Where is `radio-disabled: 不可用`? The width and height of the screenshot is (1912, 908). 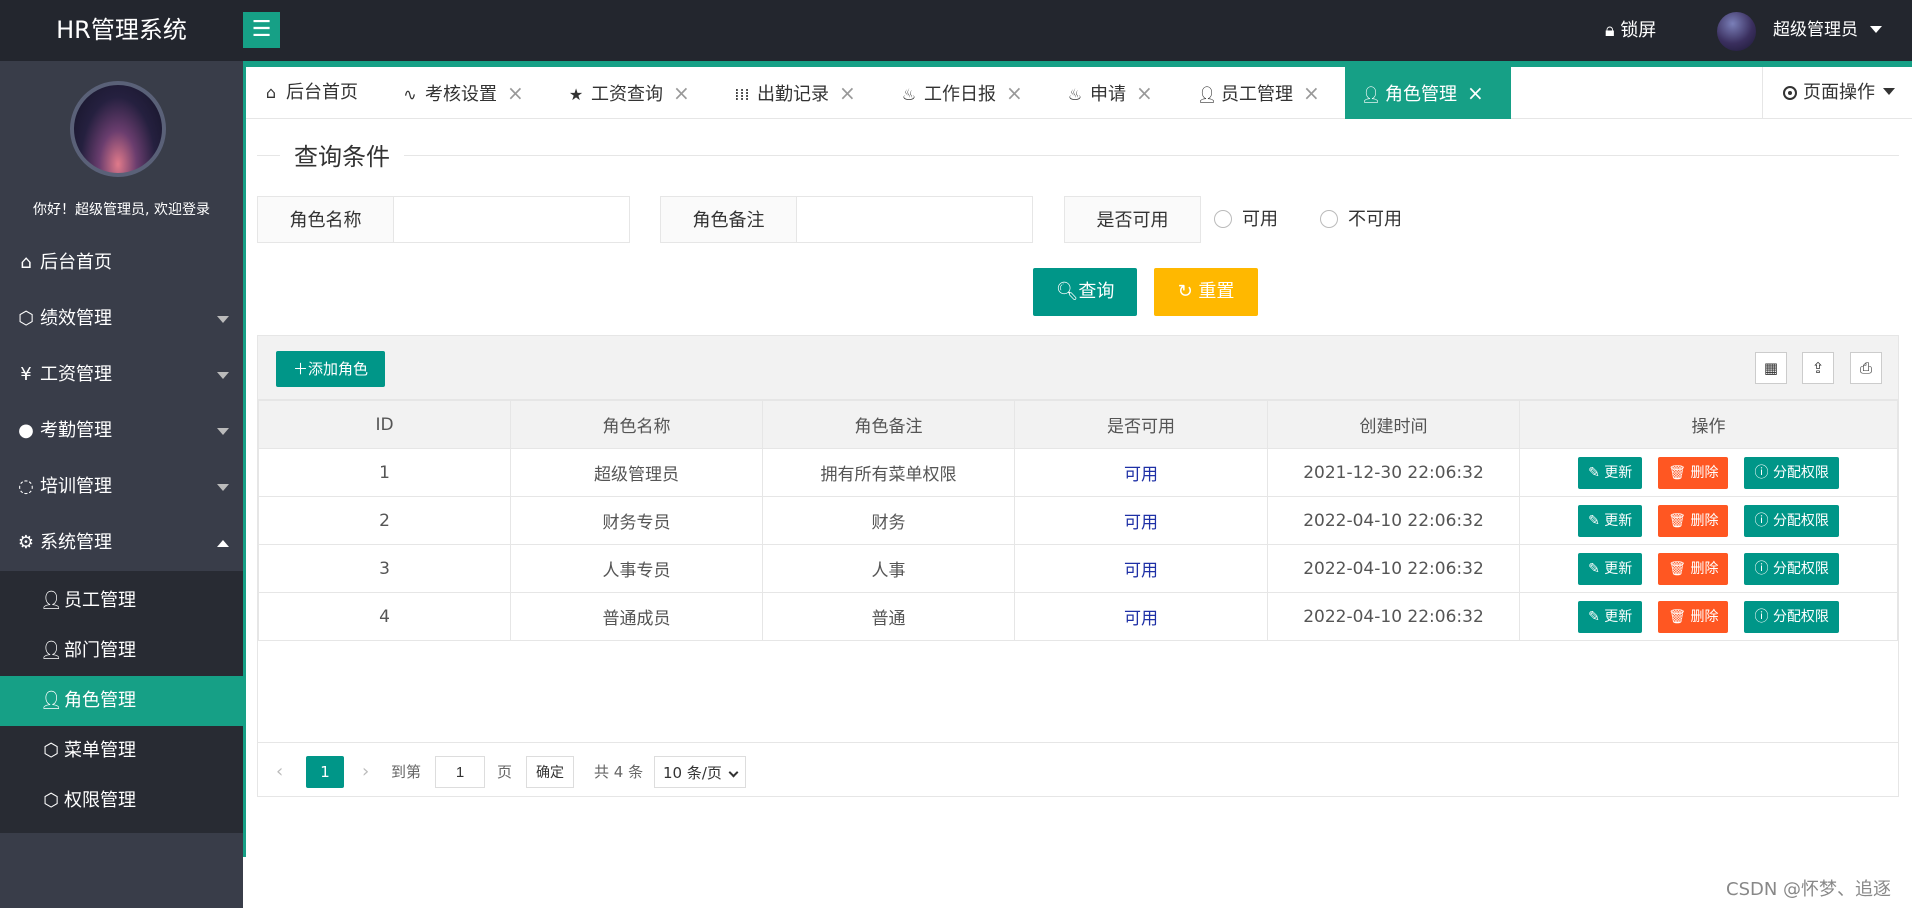 radio-disabled: 不可用 is located at coordinates (1361, 220).